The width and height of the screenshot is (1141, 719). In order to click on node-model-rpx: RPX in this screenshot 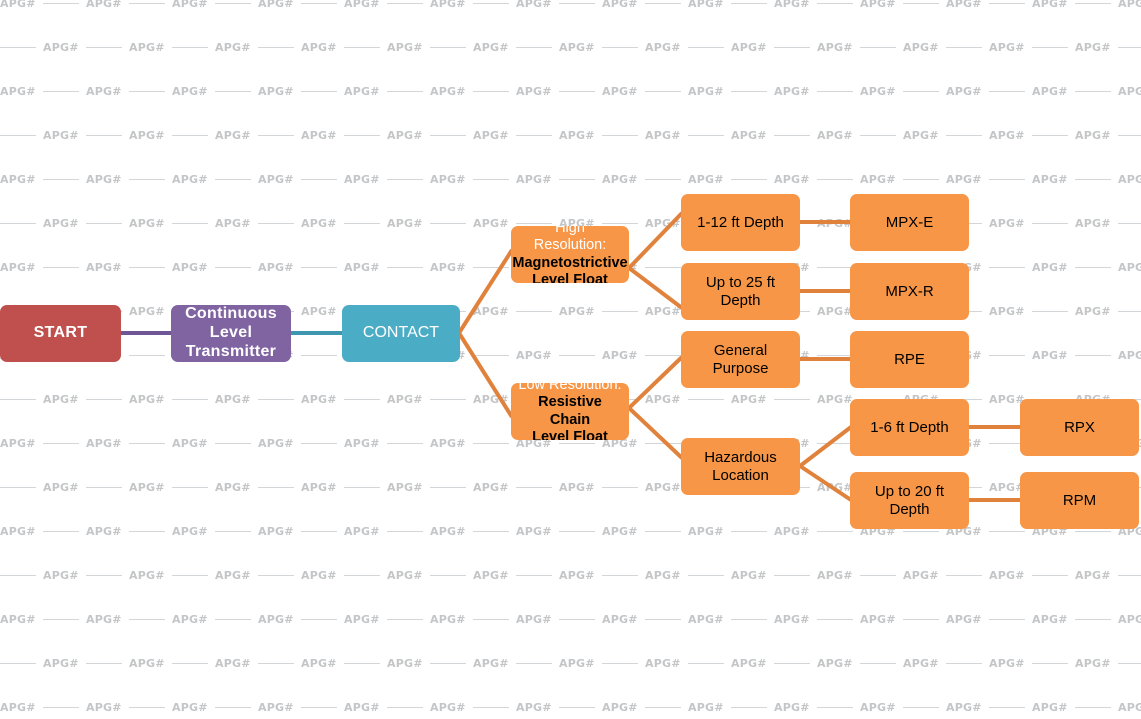, I will do `click(1079, 427)`.